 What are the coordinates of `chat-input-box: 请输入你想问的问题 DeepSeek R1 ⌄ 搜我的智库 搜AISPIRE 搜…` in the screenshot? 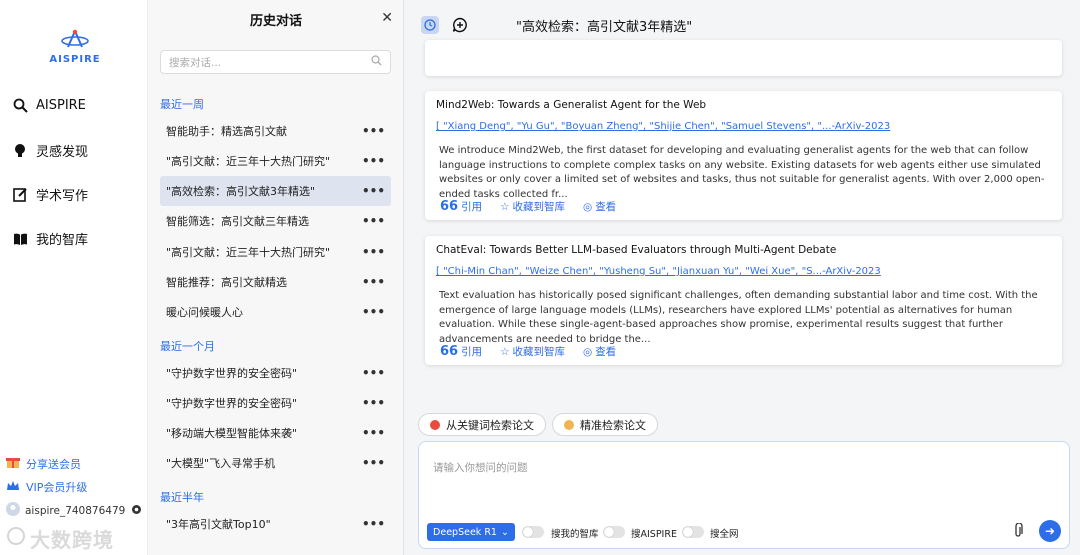 It's located at (744, 495).